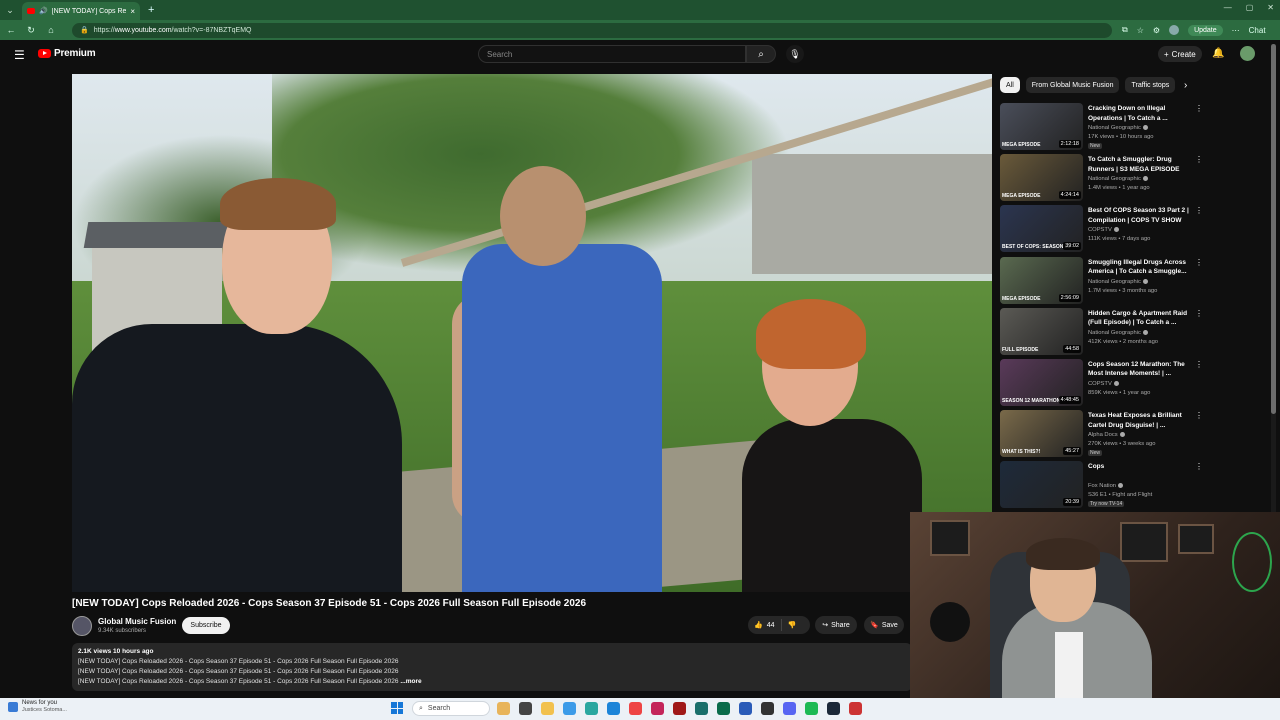 Image resolution: width=1280 pixels, height=720 pixels. Describe the element at coordinates (811, 708) in the screenshot. I see `spotify-icon` at that location.